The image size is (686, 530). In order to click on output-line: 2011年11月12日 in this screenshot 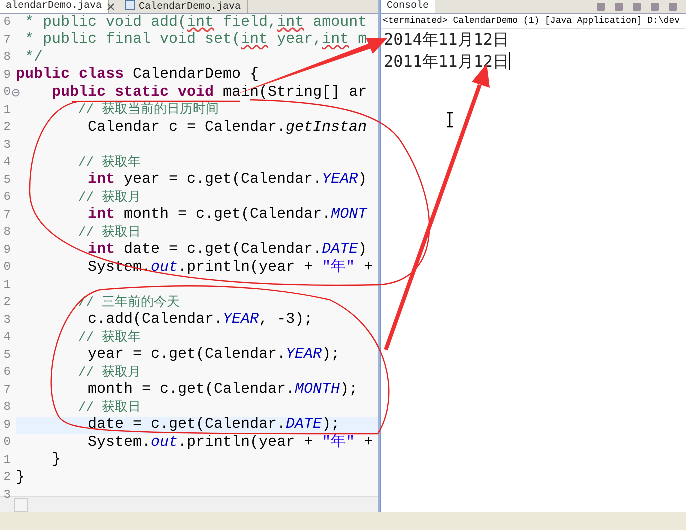, I will do `click(447, 61)`.